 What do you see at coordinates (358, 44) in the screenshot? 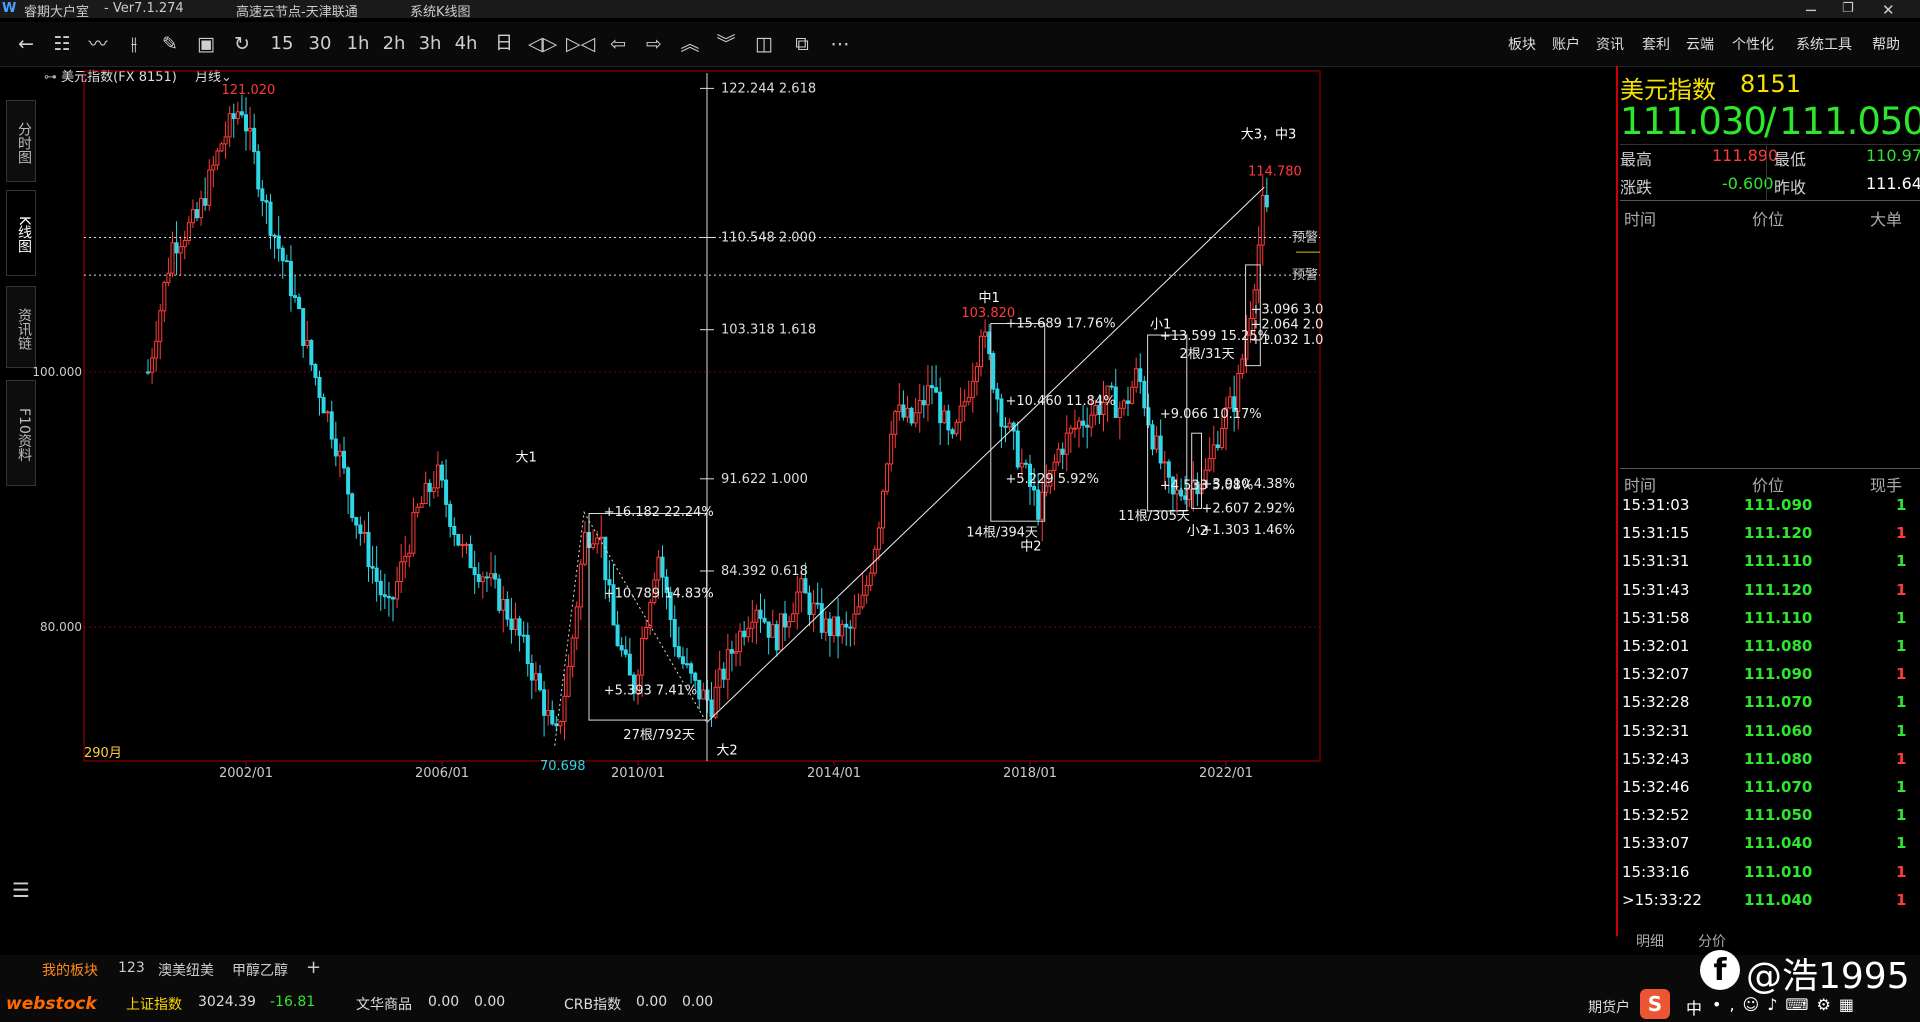
I see `period-1h-button: 1h` at bounding box center [358, 44].